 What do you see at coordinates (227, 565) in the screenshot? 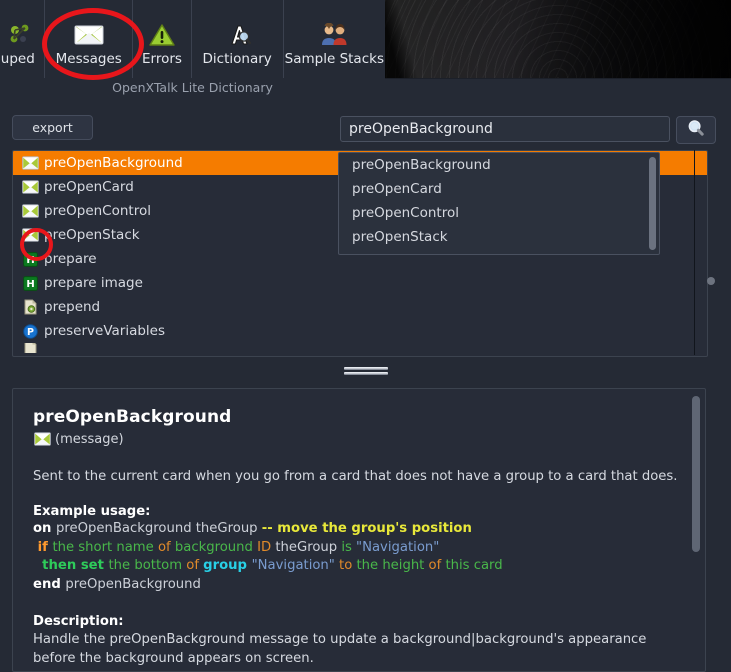
I see `code-token: group` at bounding box center [227, 565].